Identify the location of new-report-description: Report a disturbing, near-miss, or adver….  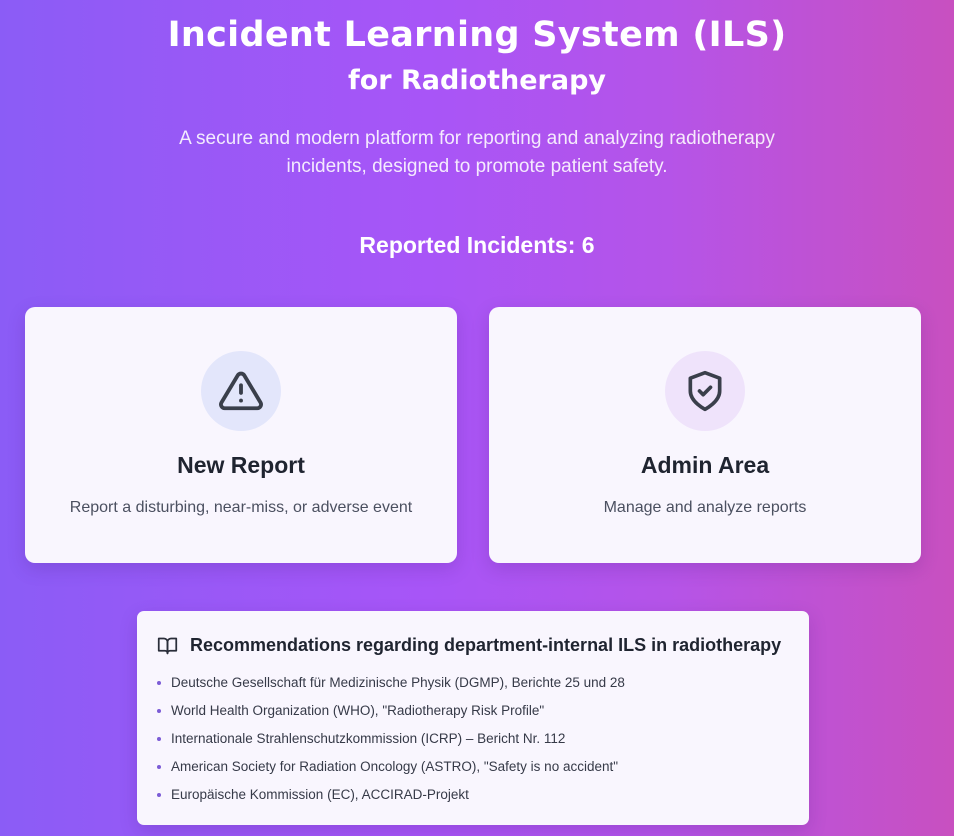
(241, 507).